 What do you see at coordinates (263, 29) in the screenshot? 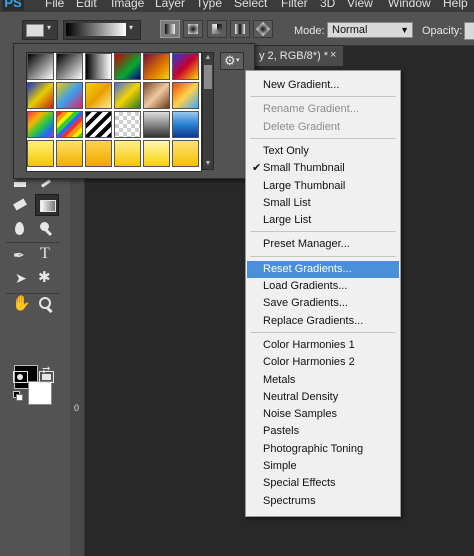
I see `diamond-gradient-button` at bounding box center [263, 29].